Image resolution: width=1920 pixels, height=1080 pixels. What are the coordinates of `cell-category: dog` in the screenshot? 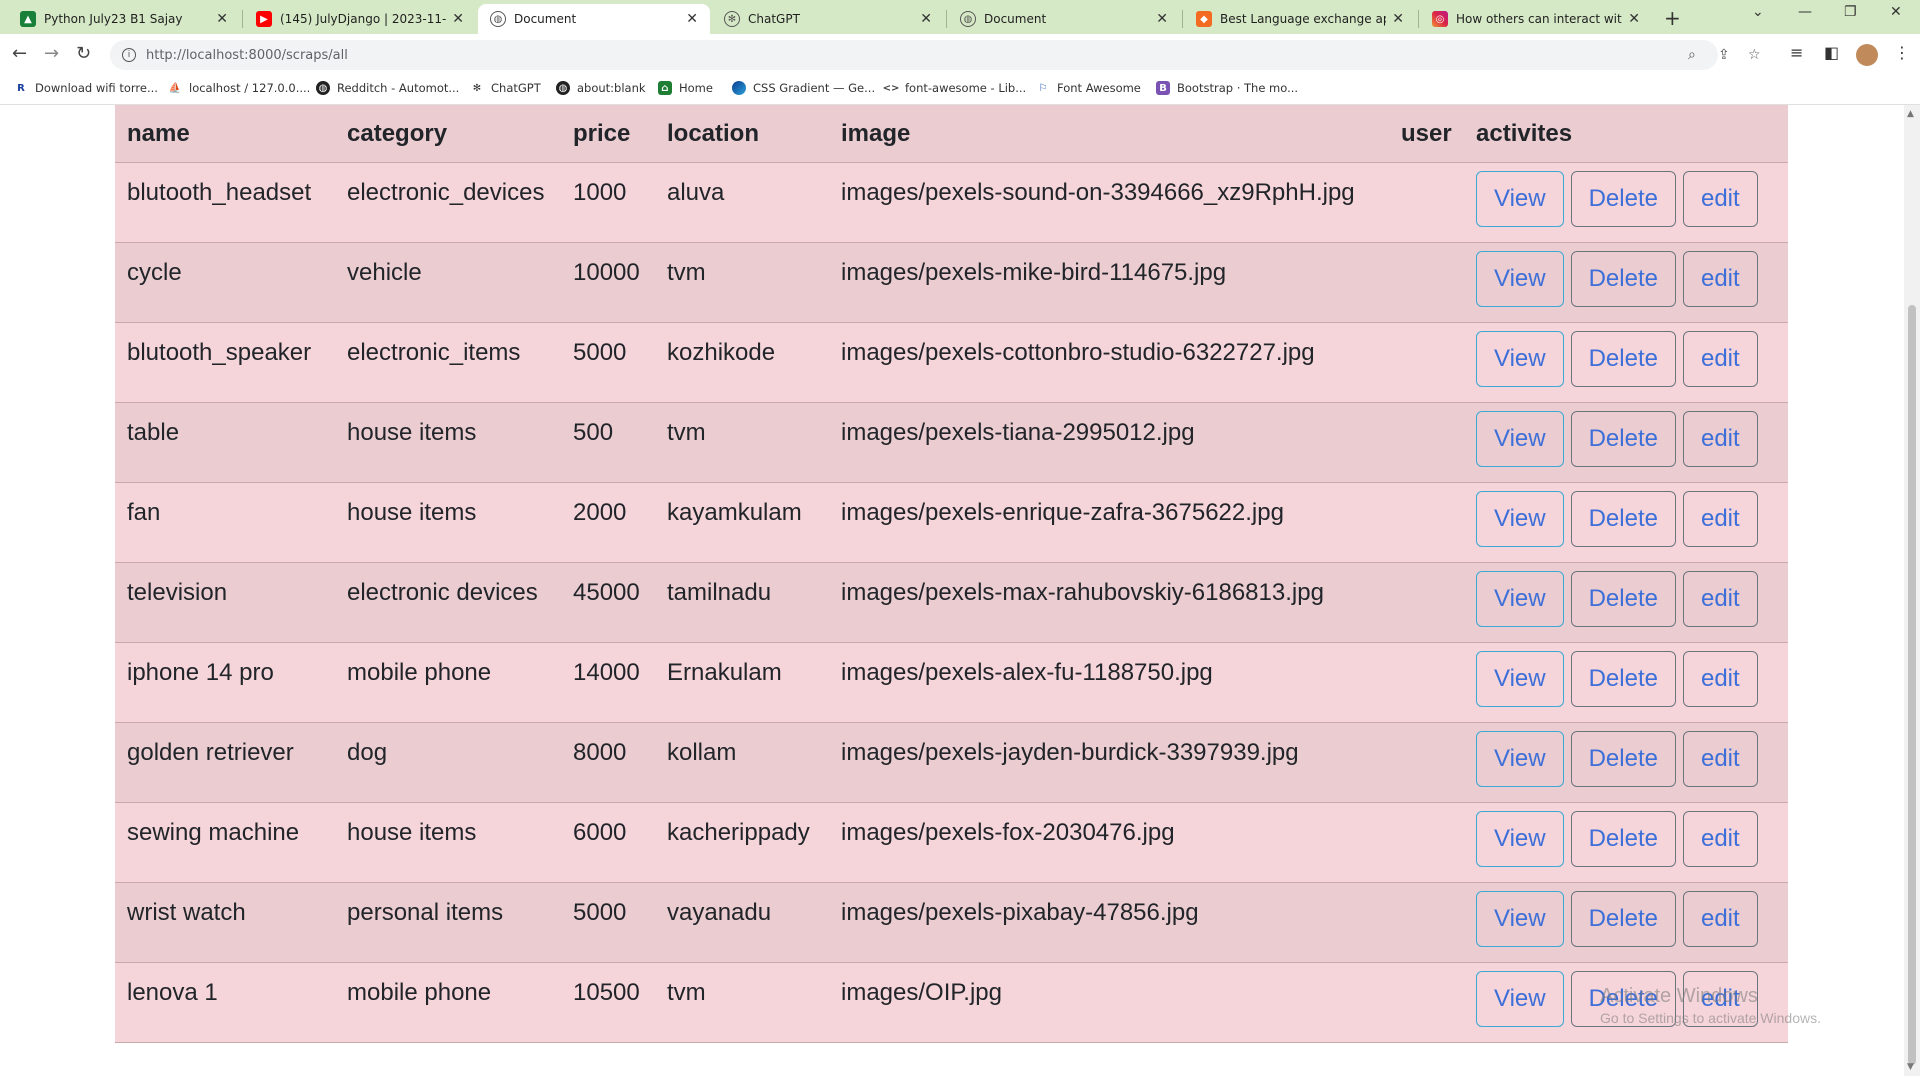 It's located at (448, 762).